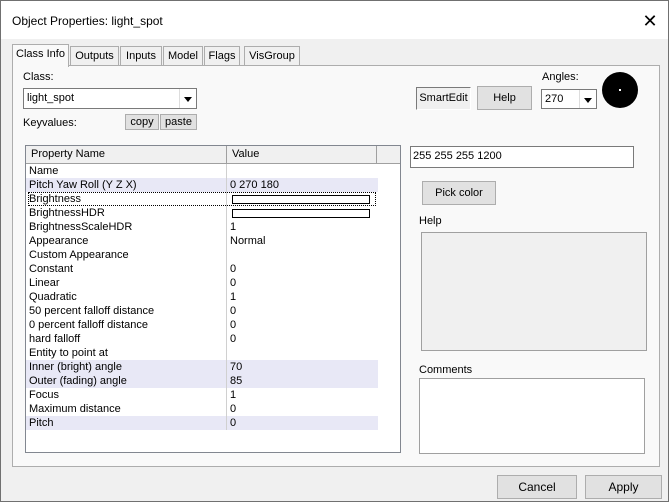 The image size is (669, 502). I want to click on grid-row-brightness: Brightness, so click(202, 199).